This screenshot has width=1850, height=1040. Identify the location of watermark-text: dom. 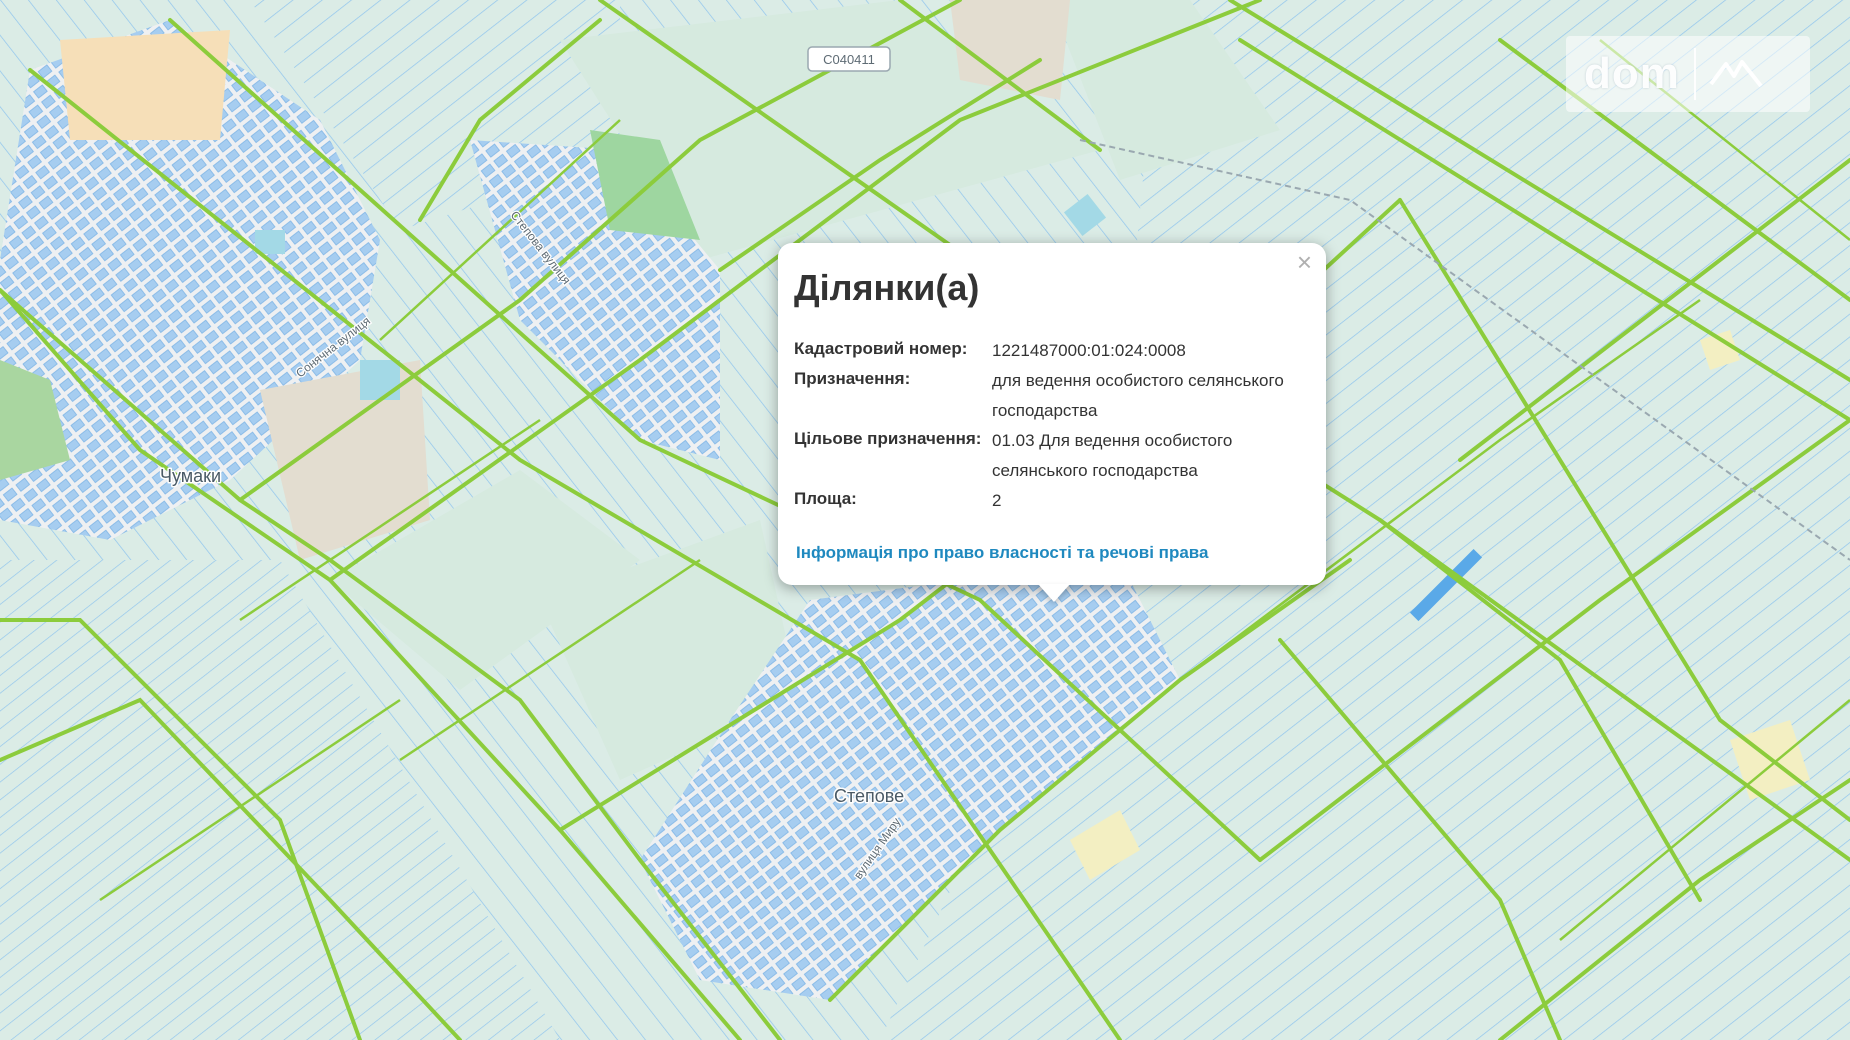
(1632, 73).